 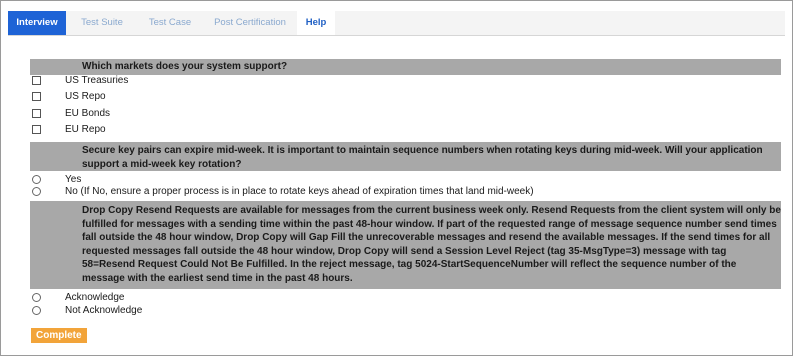 I want to click on tab-interview: Interview, so click(x=37, y=23).